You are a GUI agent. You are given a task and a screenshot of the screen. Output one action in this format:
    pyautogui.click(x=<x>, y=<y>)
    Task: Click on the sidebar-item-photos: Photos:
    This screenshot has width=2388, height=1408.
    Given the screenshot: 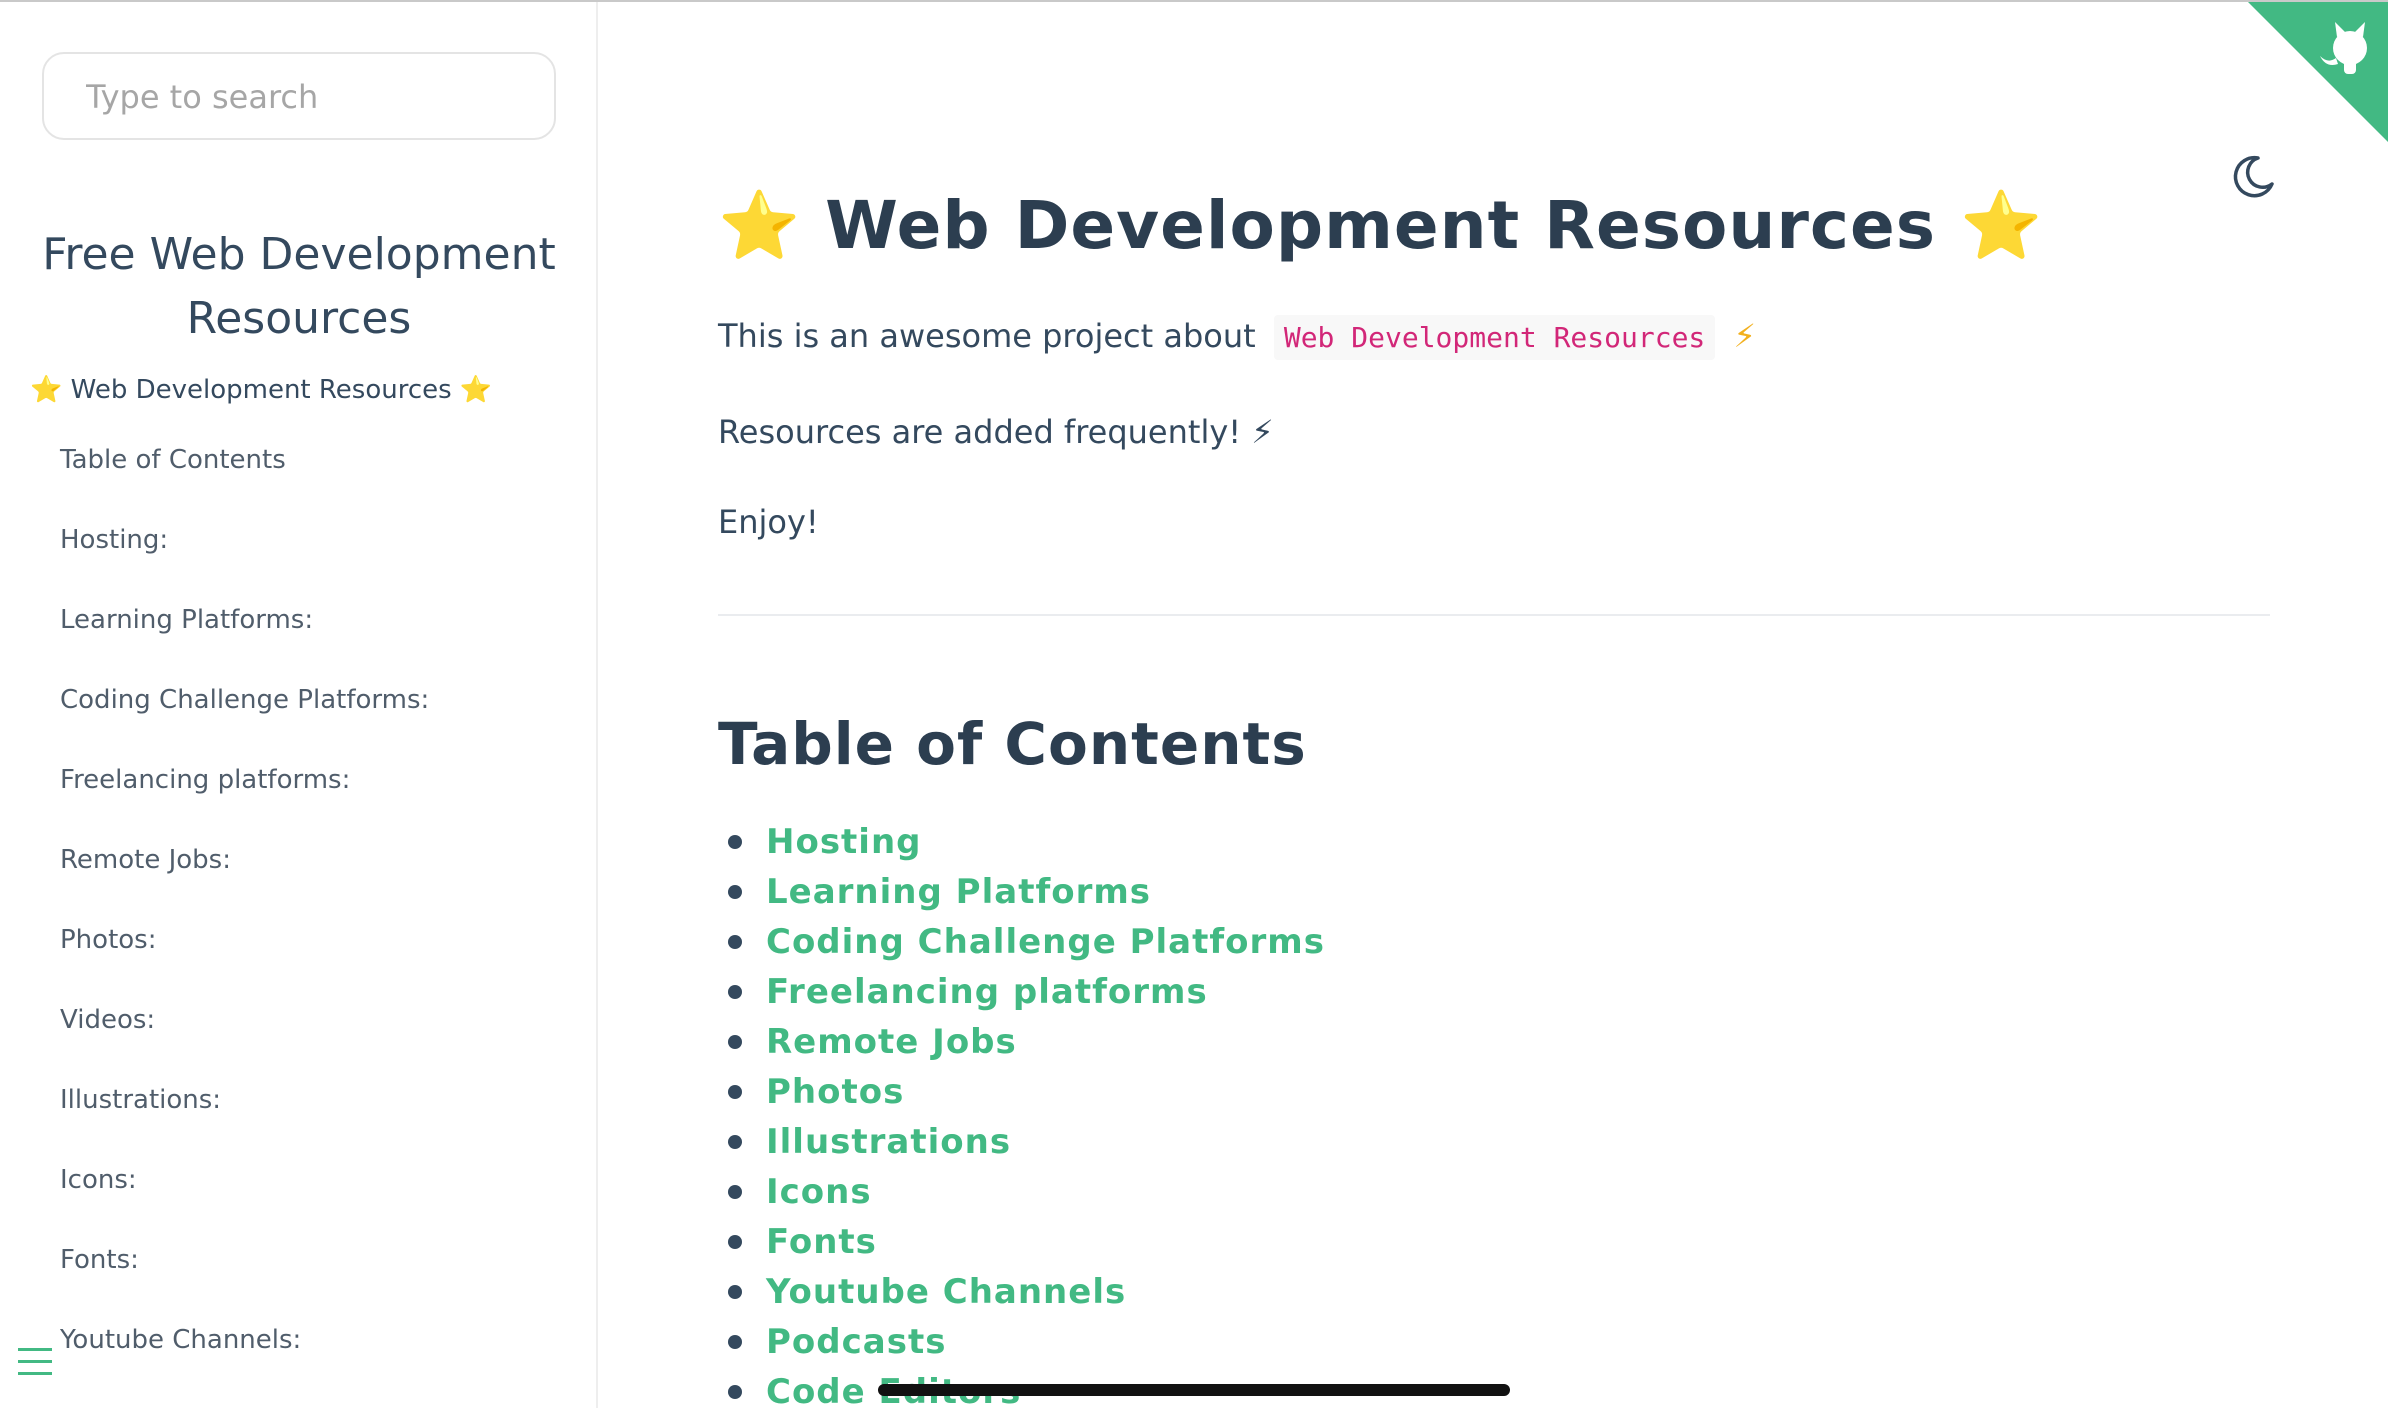 What is the action you would take?
    pyautogui.click(x=298, y=940)
    